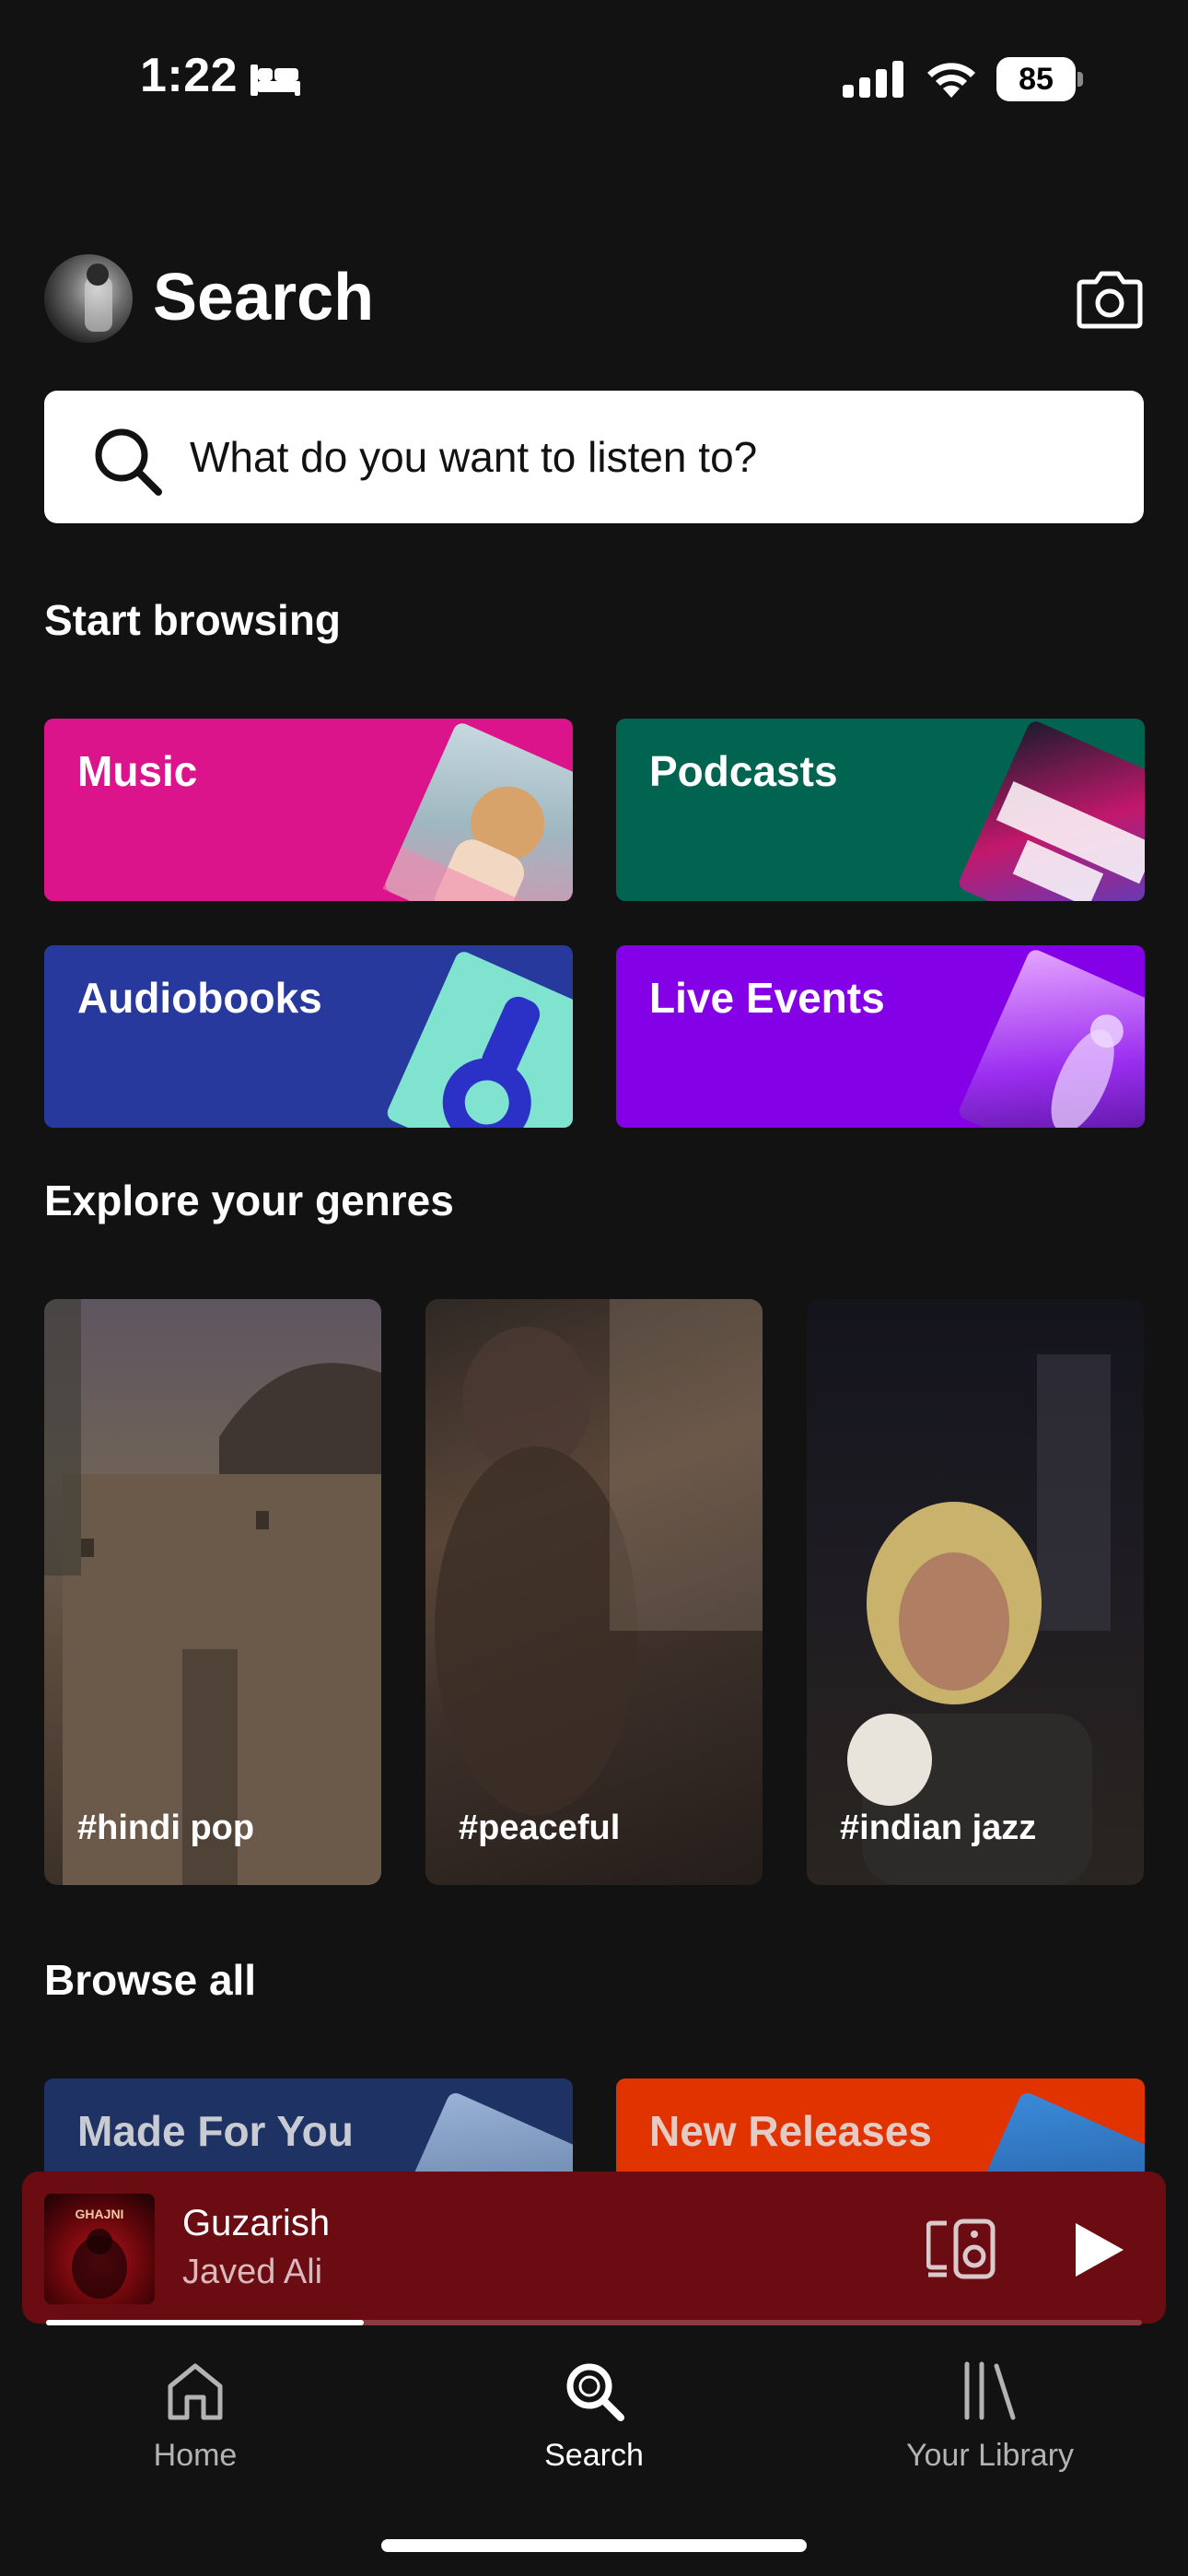 The image size is (1188, 2576). Describe the element at coordinates (594, 2545) in the screenshot. I see `home-indicator` at that location.